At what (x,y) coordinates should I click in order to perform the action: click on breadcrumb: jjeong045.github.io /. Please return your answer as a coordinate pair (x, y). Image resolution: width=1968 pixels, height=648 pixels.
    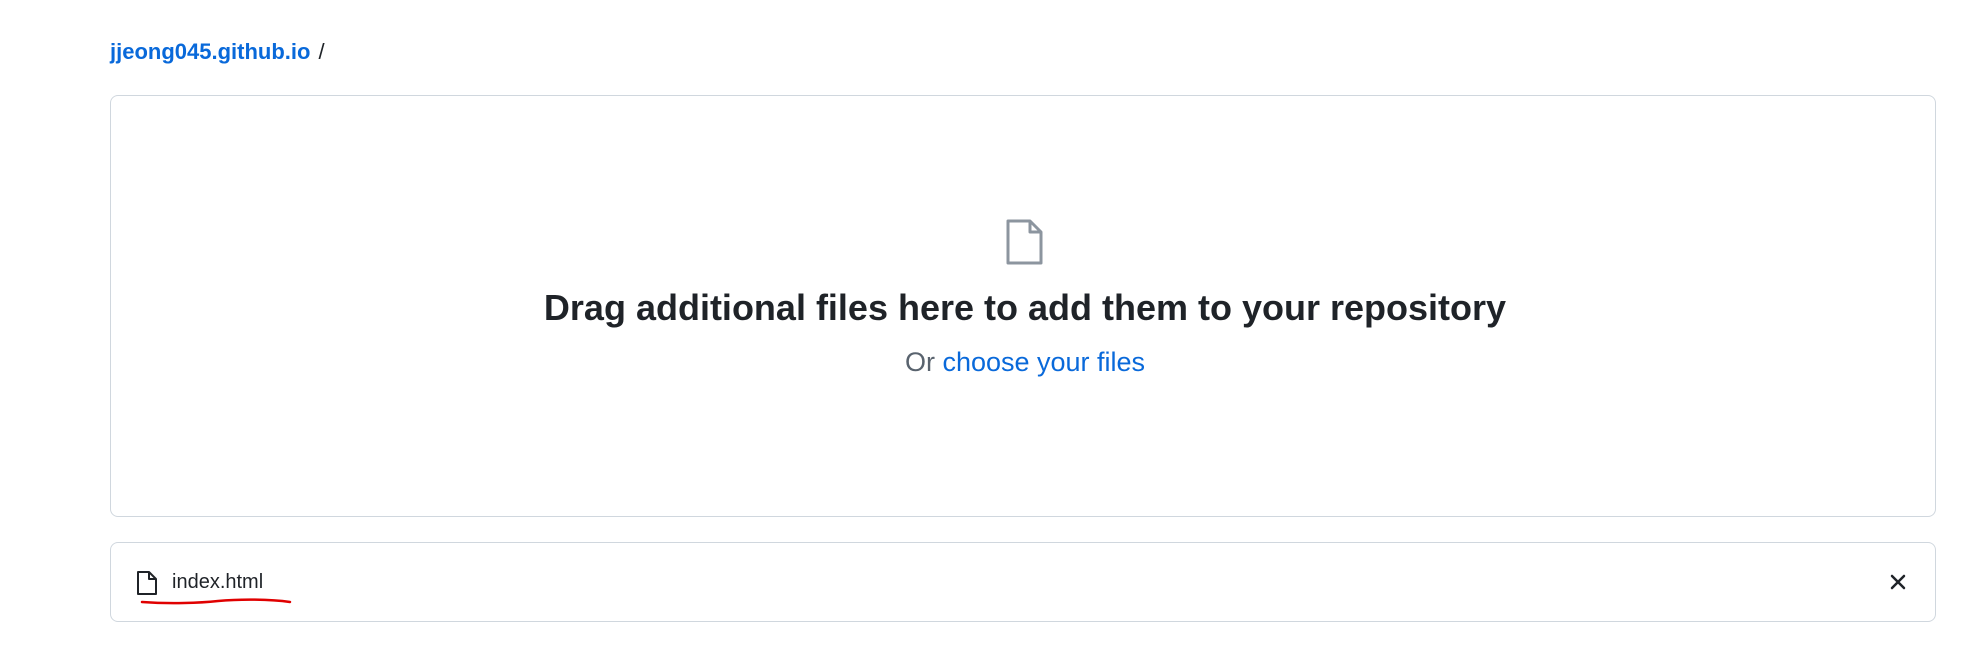
    Looking at the image, I should click on (217, 52).